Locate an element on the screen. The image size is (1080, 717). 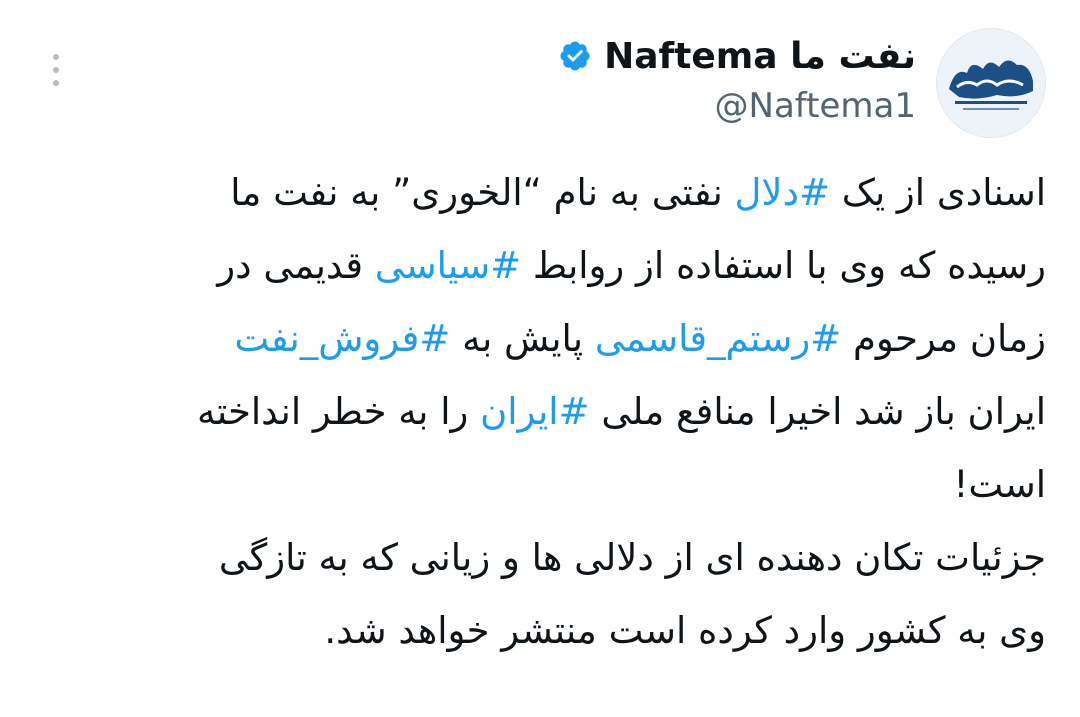
tweet-text-segment: قدیمی در is located at coordinates (296, 265).